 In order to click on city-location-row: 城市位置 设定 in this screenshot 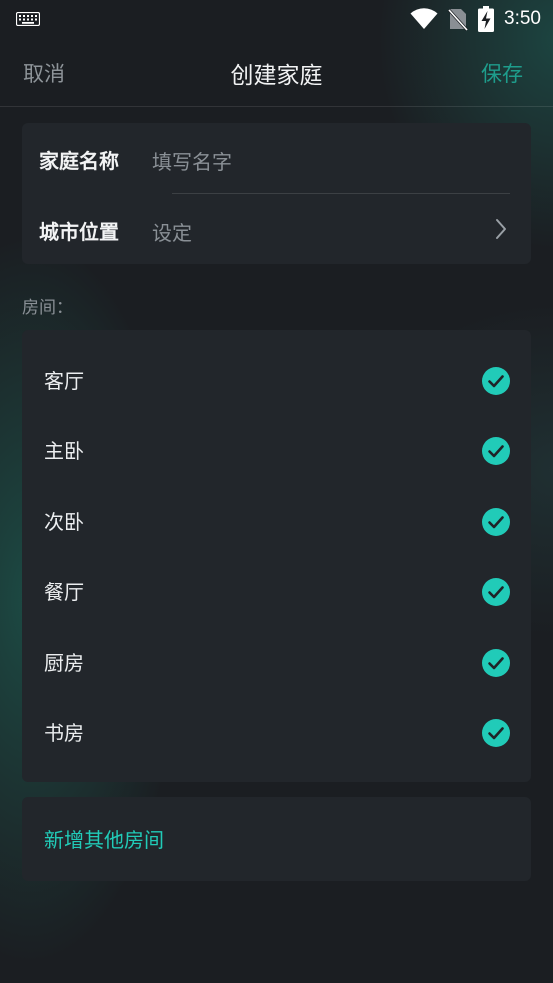, I will do `click(276, 229)`.